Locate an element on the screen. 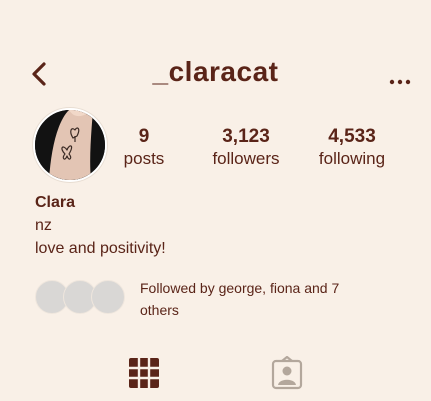 The image size is (431, 401). posts-label: posts is located at coordinates (144, 158).